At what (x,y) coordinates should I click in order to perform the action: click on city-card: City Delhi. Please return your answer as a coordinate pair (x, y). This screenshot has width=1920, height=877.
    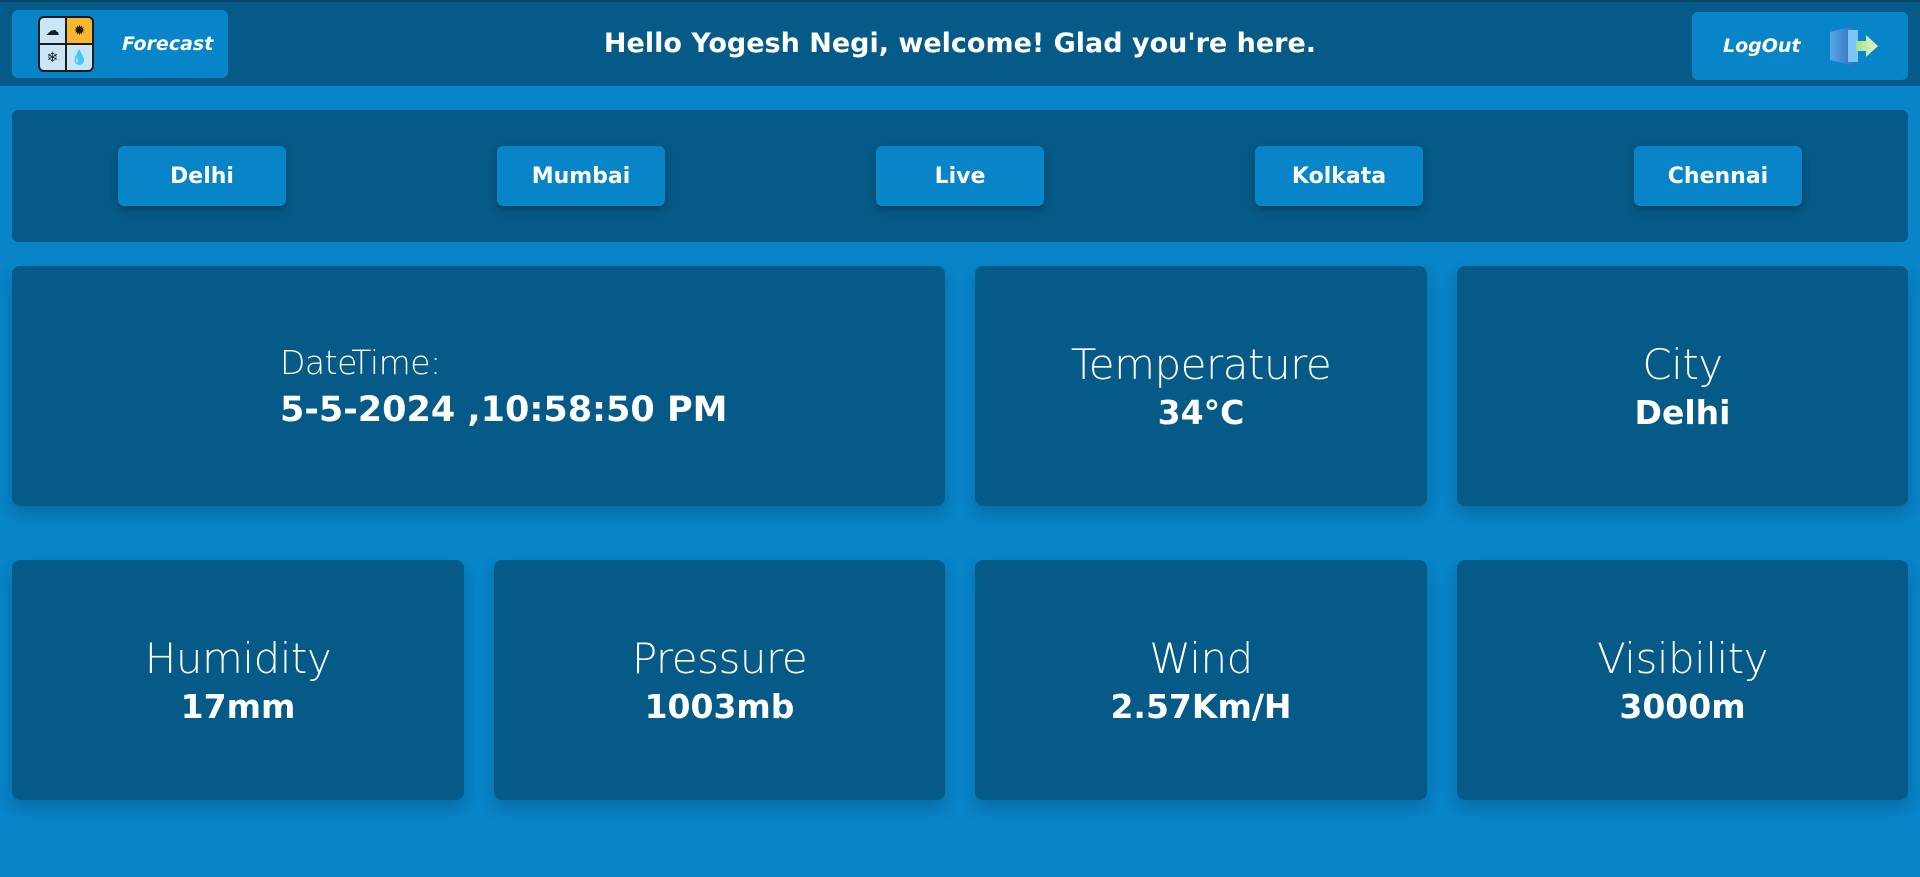
    Looking at the image, I should click on (1682, 386).